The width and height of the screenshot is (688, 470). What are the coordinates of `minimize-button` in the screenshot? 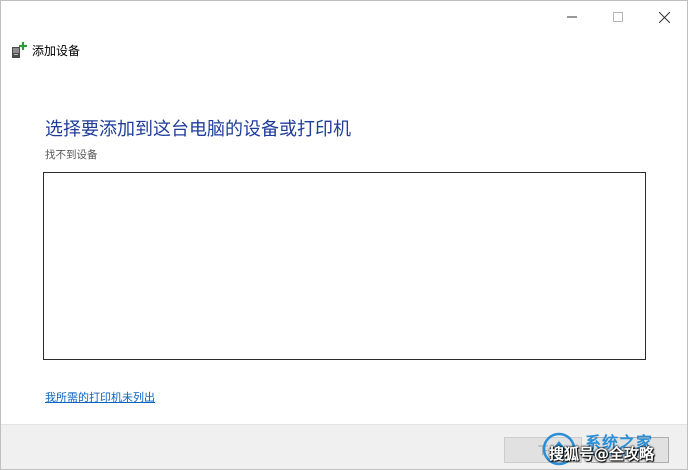 It's located at (572, 17).